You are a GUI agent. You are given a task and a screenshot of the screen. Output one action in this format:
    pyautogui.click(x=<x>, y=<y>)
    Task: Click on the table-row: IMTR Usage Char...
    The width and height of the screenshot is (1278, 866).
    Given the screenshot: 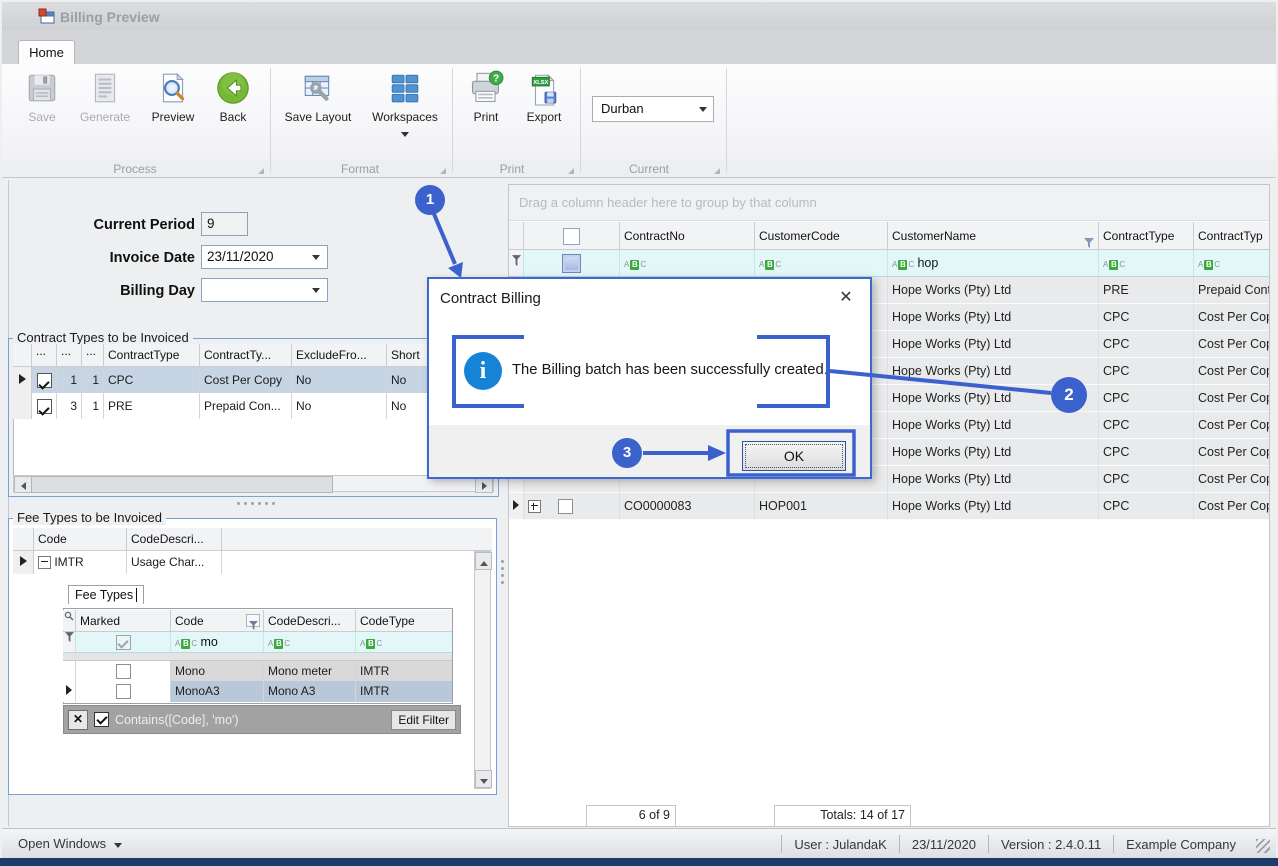 What is the action you would take?
    pyautogui.click(x=252, y=562)
    